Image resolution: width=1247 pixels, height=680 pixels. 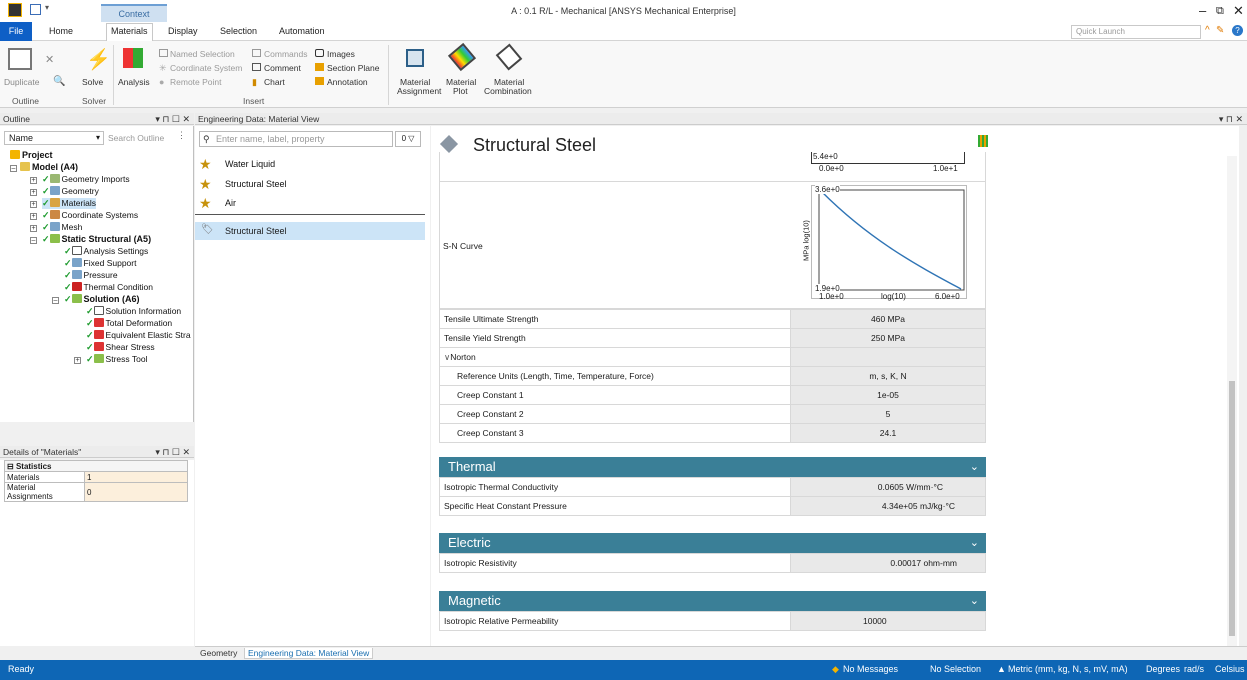 I want to click on status-units: Metric (mm, kg, N, s, mV, mA), so click(x=1068, y=669).